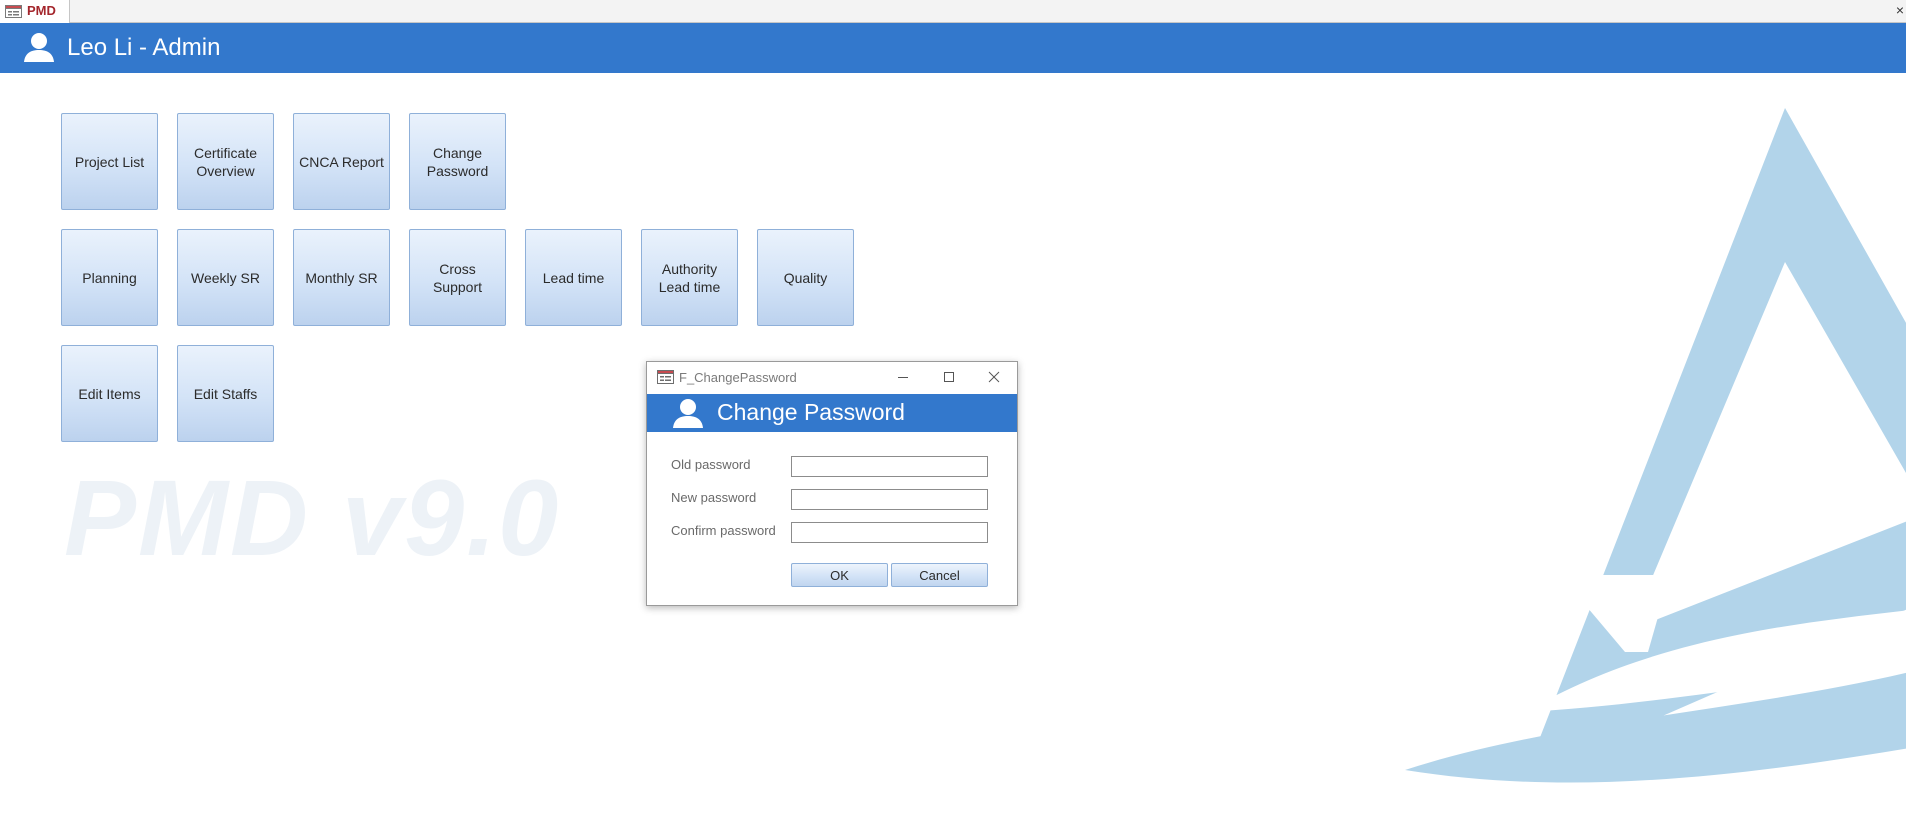  I want to click on change-password-button: Change Password, so click(457, 161).